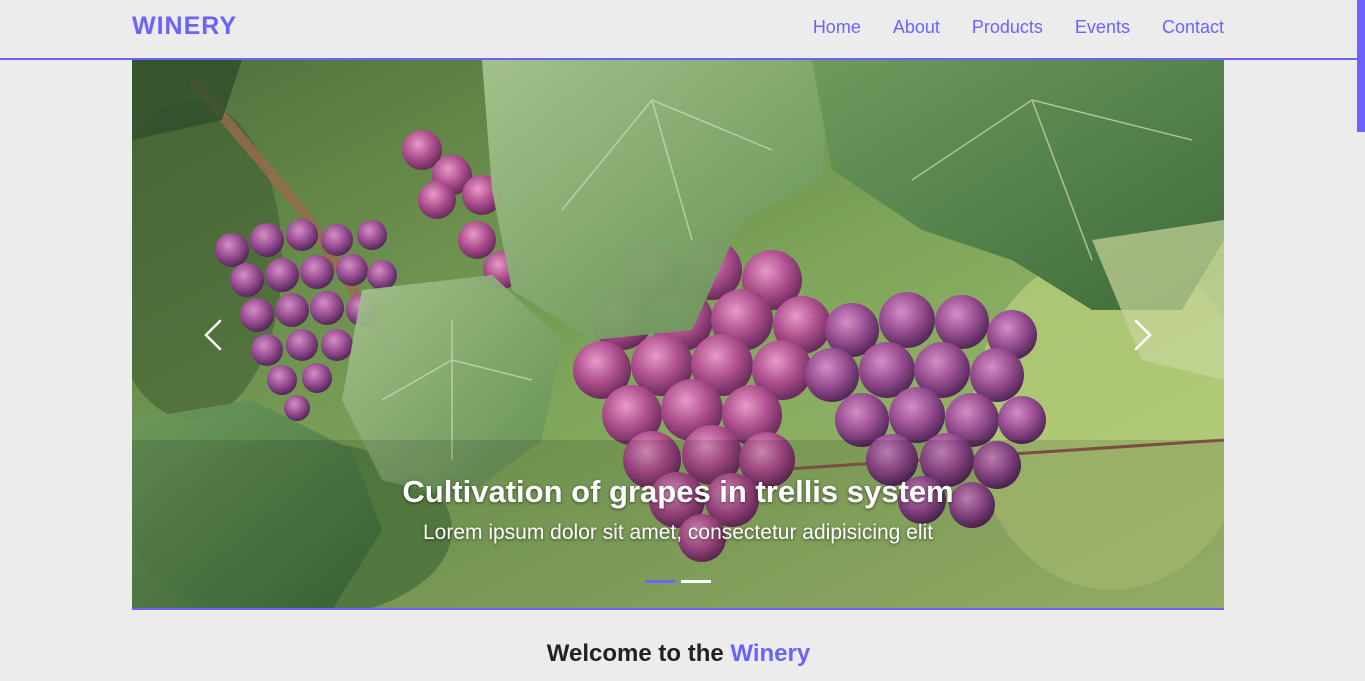 This screenshot has width=1365, height=681. I want to click on chevron-left-icon, so click(213, 335).